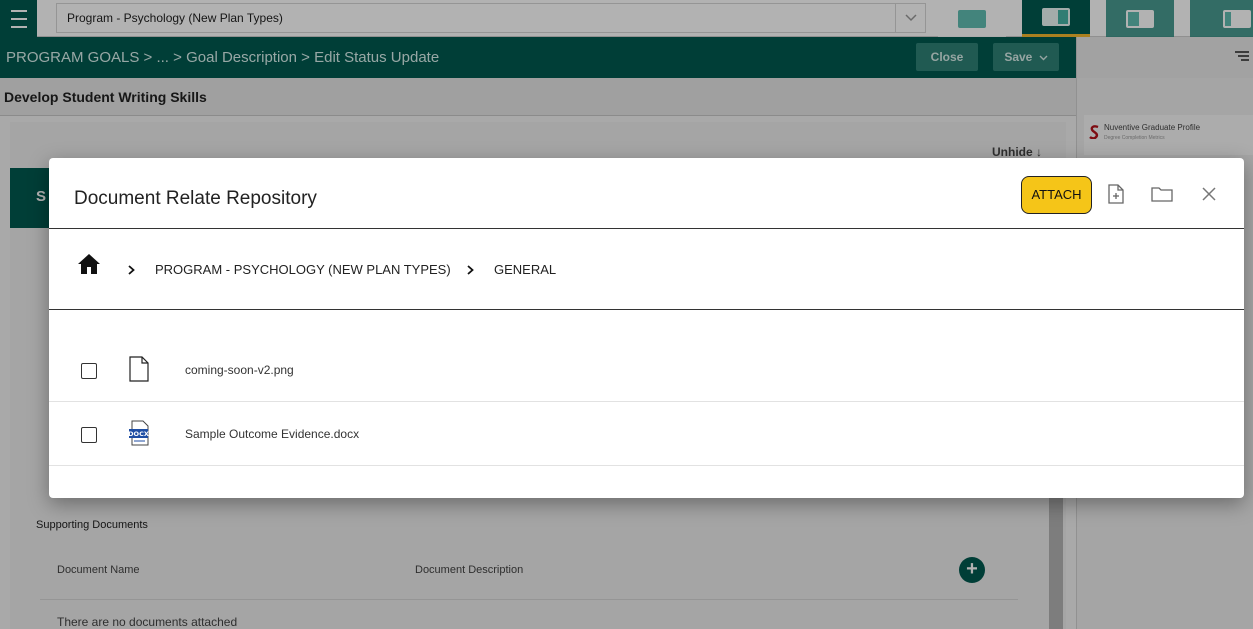  Describe the element at coordinates (195, 198) in the screenshot. I see `dialog-title: Document Relate Repository` at that location.